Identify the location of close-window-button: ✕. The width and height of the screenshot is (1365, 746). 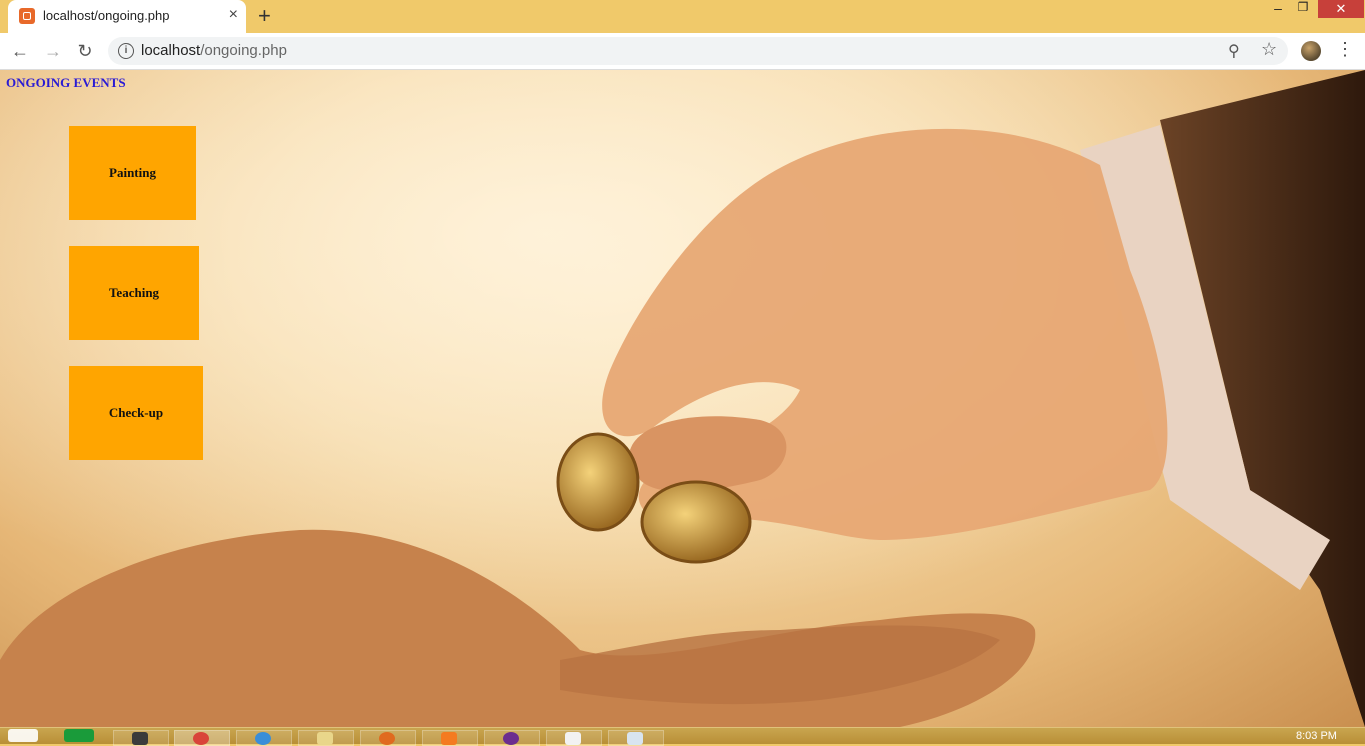
(1341, 9).